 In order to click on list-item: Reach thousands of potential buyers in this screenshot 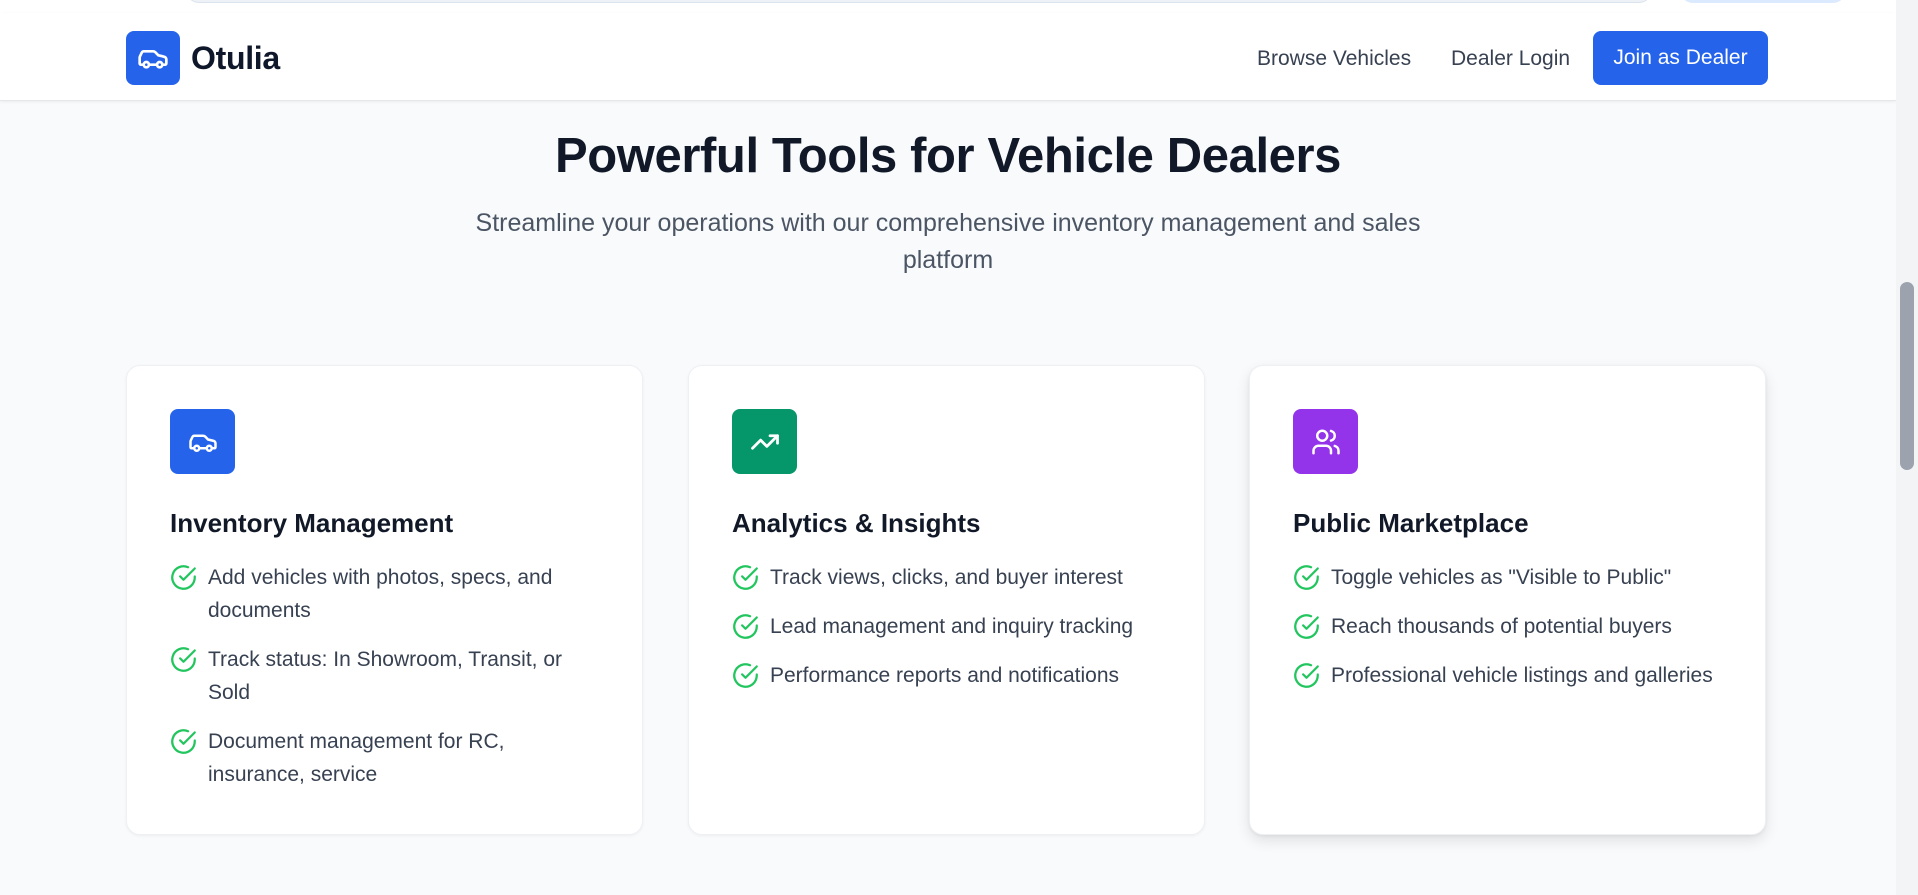, I will do `click(1508, 626)`.